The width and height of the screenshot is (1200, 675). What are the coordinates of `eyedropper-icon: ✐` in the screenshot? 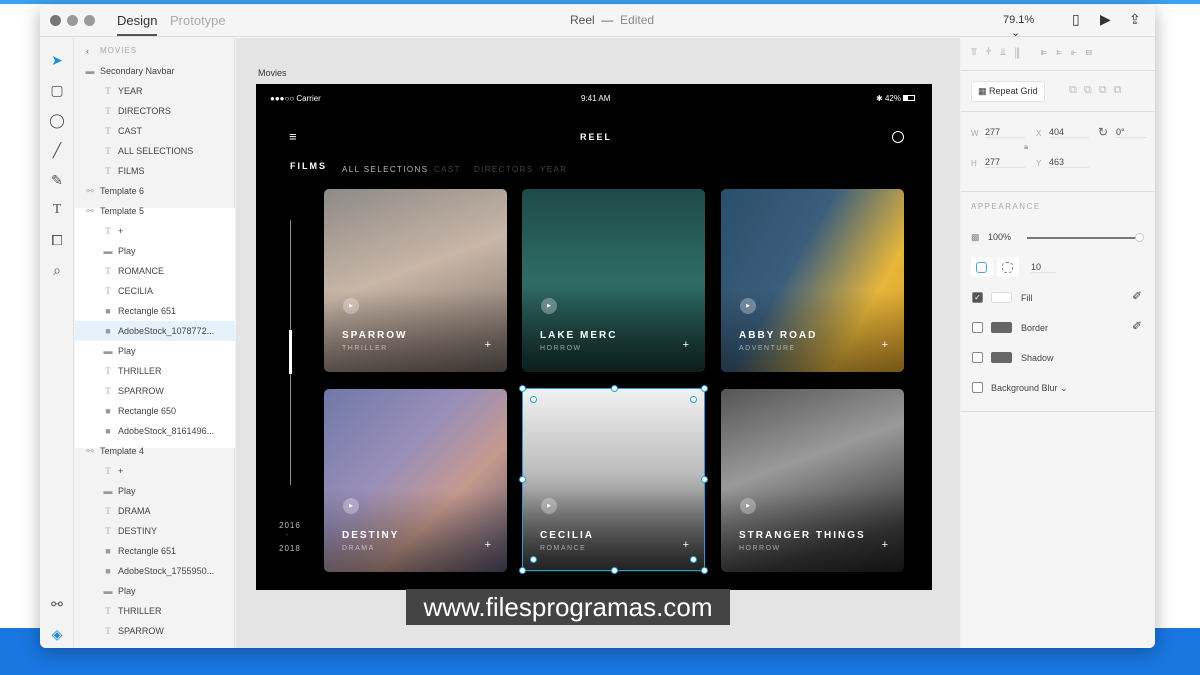 It's located at (1137, 326).